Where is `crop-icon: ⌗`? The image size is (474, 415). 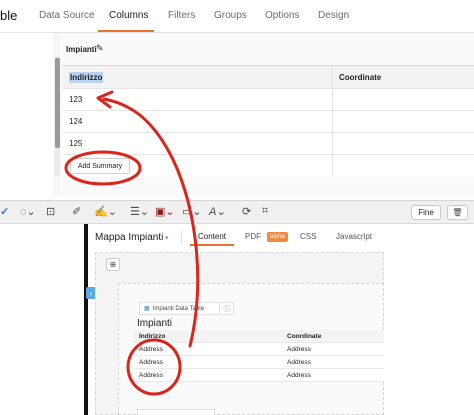
crop-icon: ⌗ is located at coordinates (265, 211).